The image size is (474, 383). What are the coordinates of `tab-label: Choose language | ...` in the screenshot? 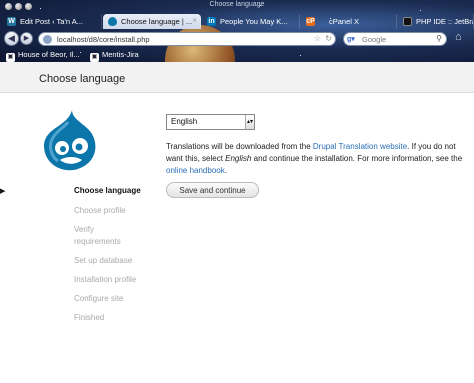 It's located at (157, 21).